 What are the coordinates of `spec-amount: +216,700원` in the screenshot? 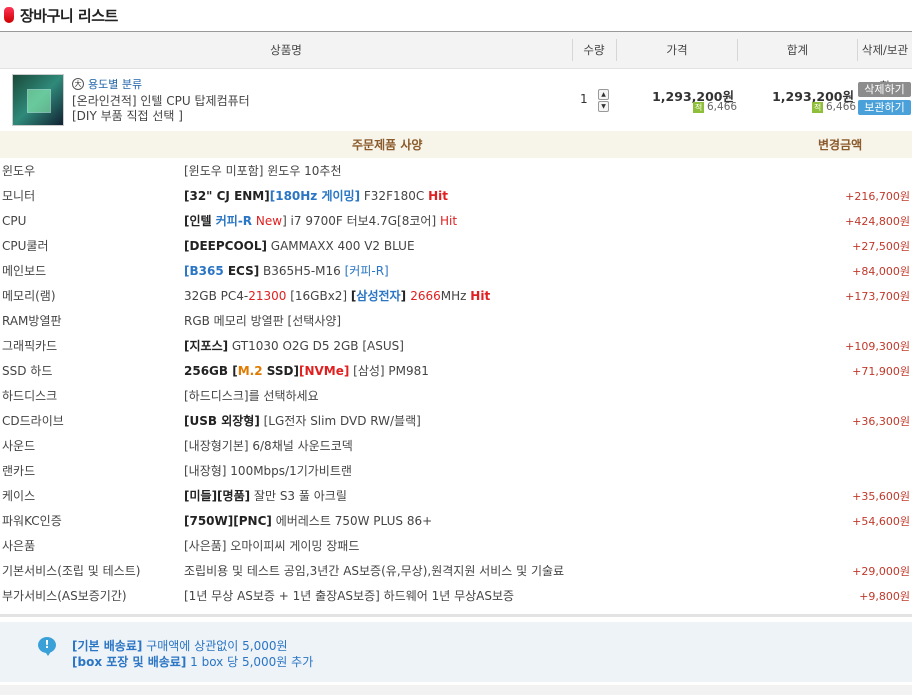 It's located at (877, 196).